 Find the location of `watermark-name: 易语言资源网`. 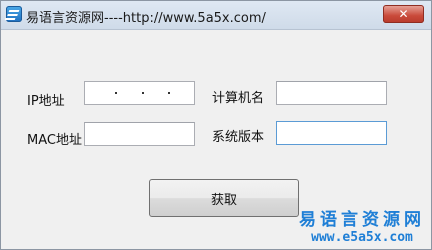

watermark-name: 易语言资源网 is located at coordinates (362, 220).